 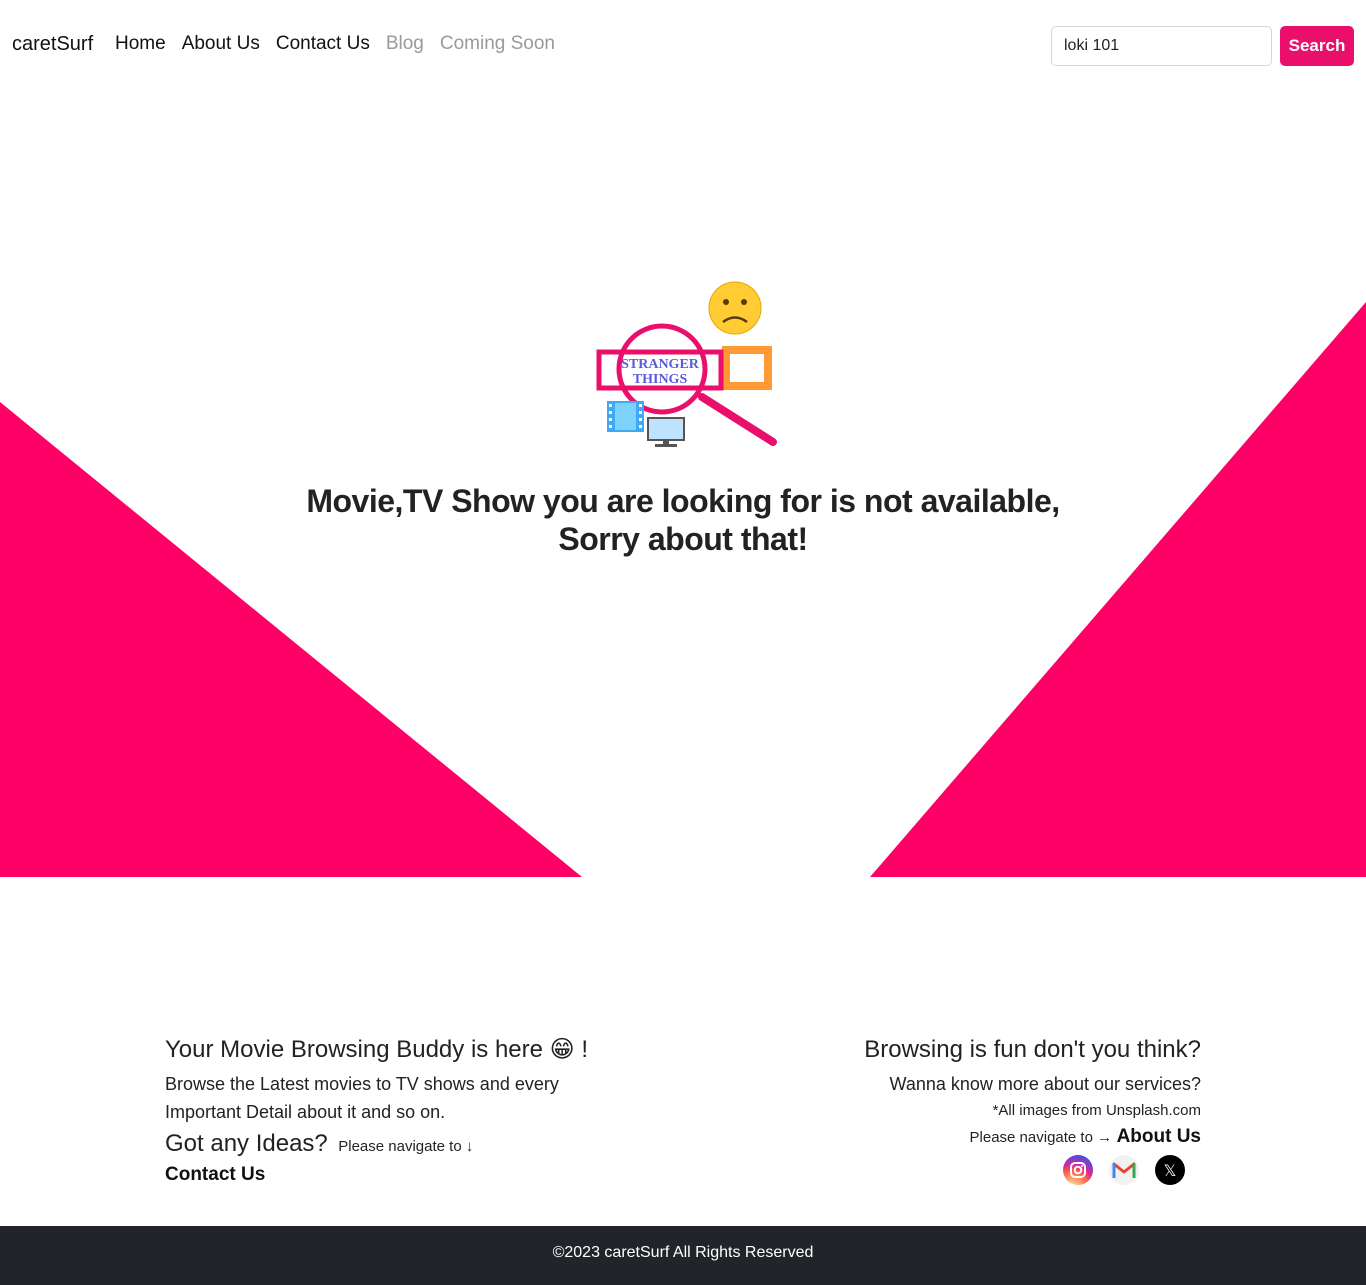 I want to click on social-links: 𝕏, so click(x=990, y=1170).